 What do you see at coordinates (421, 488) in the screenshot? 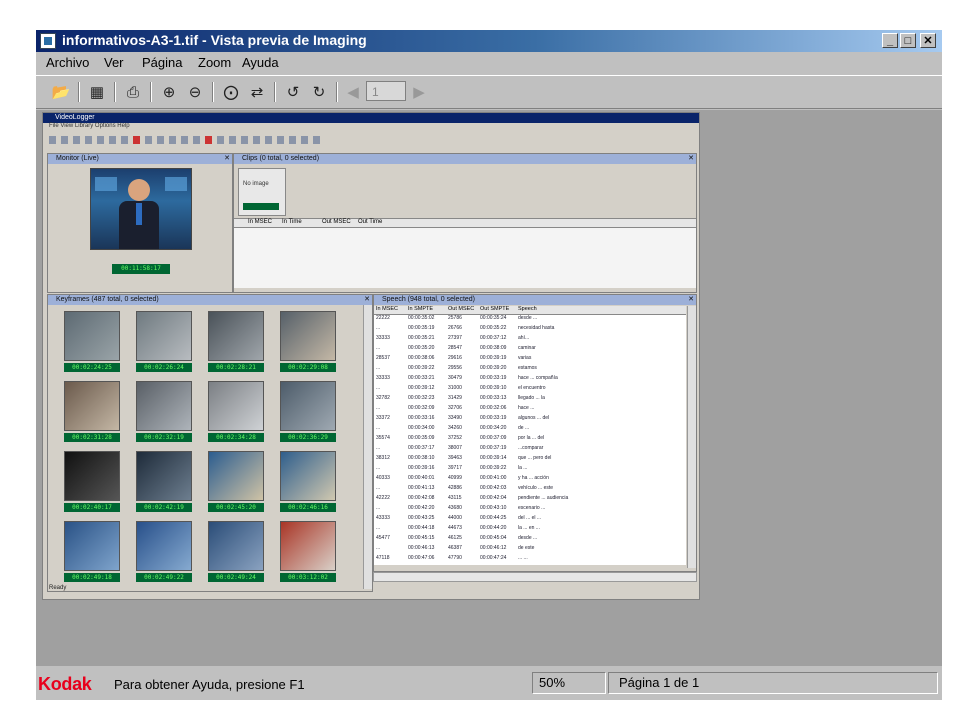
I see `speech-cell: 00:00:41:13` at bounding box center [421, 488].